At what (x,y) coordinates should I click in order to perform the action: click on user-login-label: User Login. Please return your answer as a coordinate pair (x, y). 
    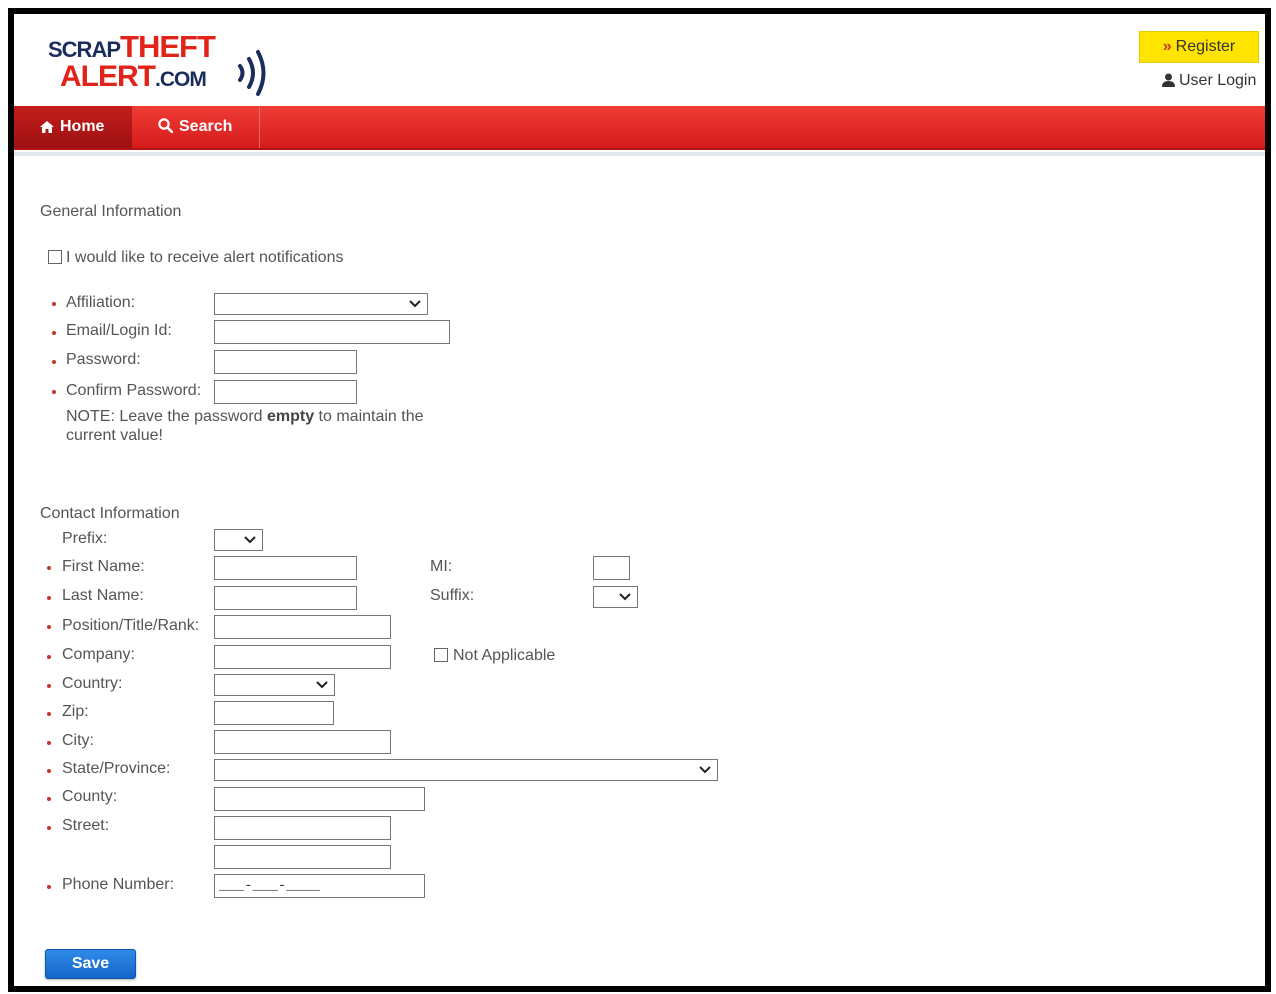
    Looking at the image, I should click on (1218, 80).